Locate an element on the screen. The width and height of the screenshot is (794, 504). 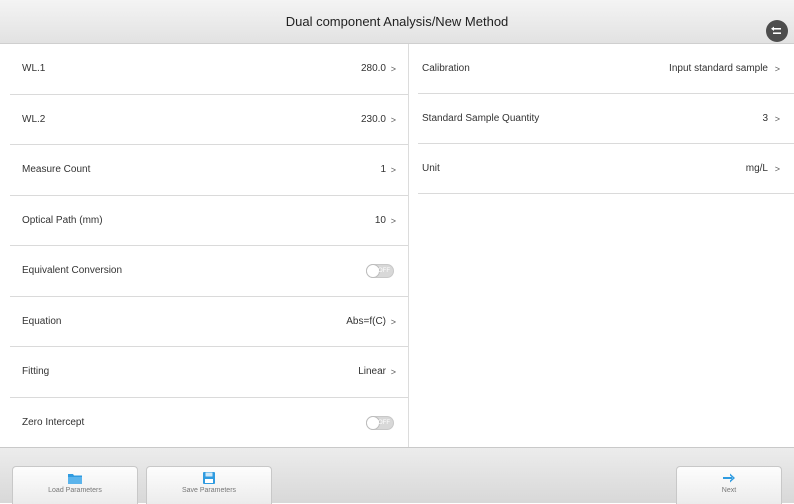
bottom-toolbar: Load Parameters Save Parameters Next is located at coordinates (397, 475).